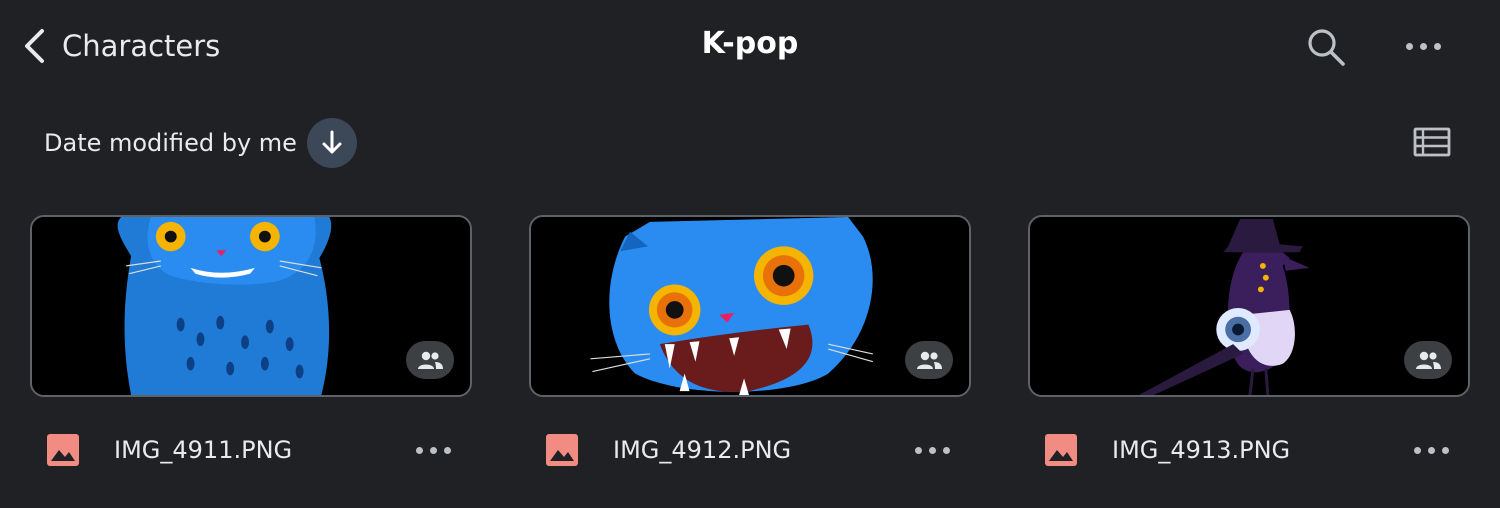 Image resolution: width=1500 pixels, height=508 pixels. I want to click on list-view-button, so click(1435, 144).